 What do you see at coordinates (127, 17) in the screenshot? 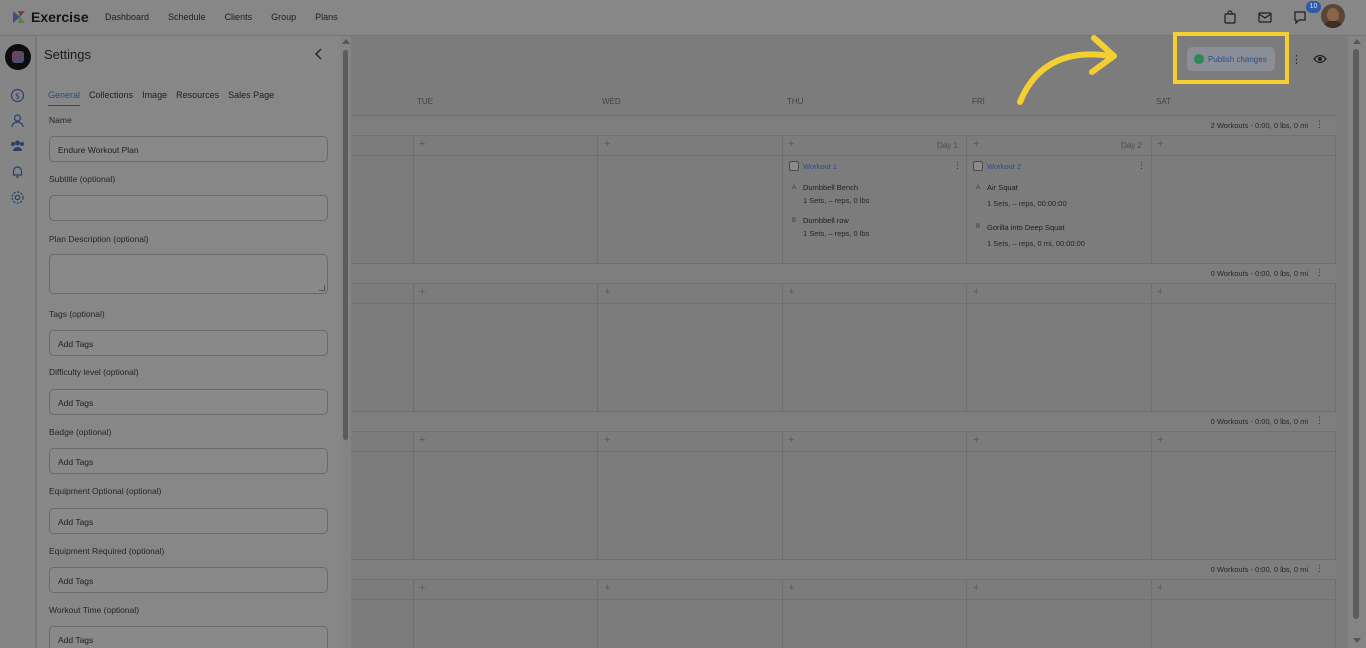
I see `nav-dashboard: Dashboard` at bounding box center [127, 17].